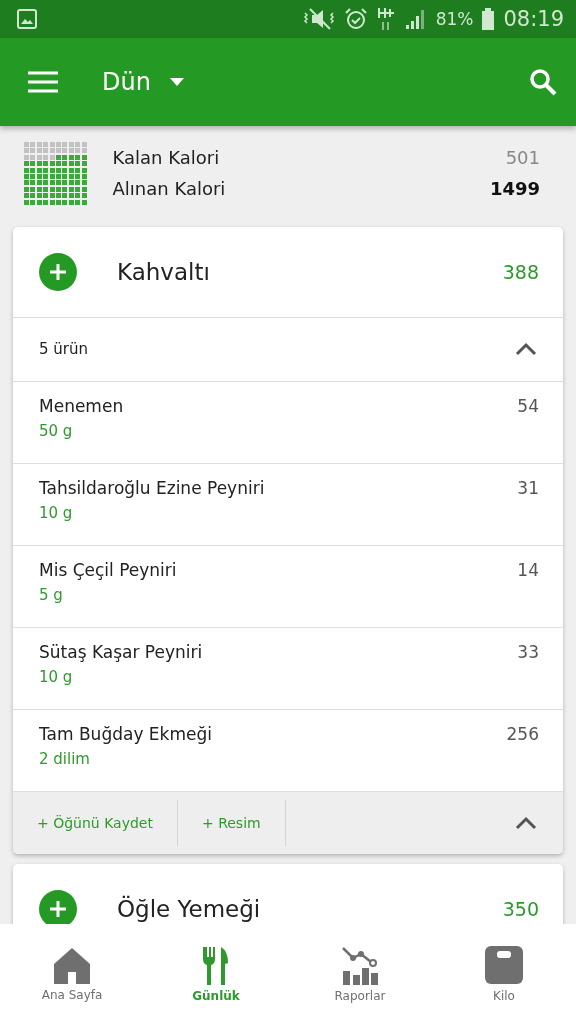 This screenshot has width=576, height=1024. I want to click on food-item: Mis Çeçil Peyniri 5 g 14, so click(288, 585).